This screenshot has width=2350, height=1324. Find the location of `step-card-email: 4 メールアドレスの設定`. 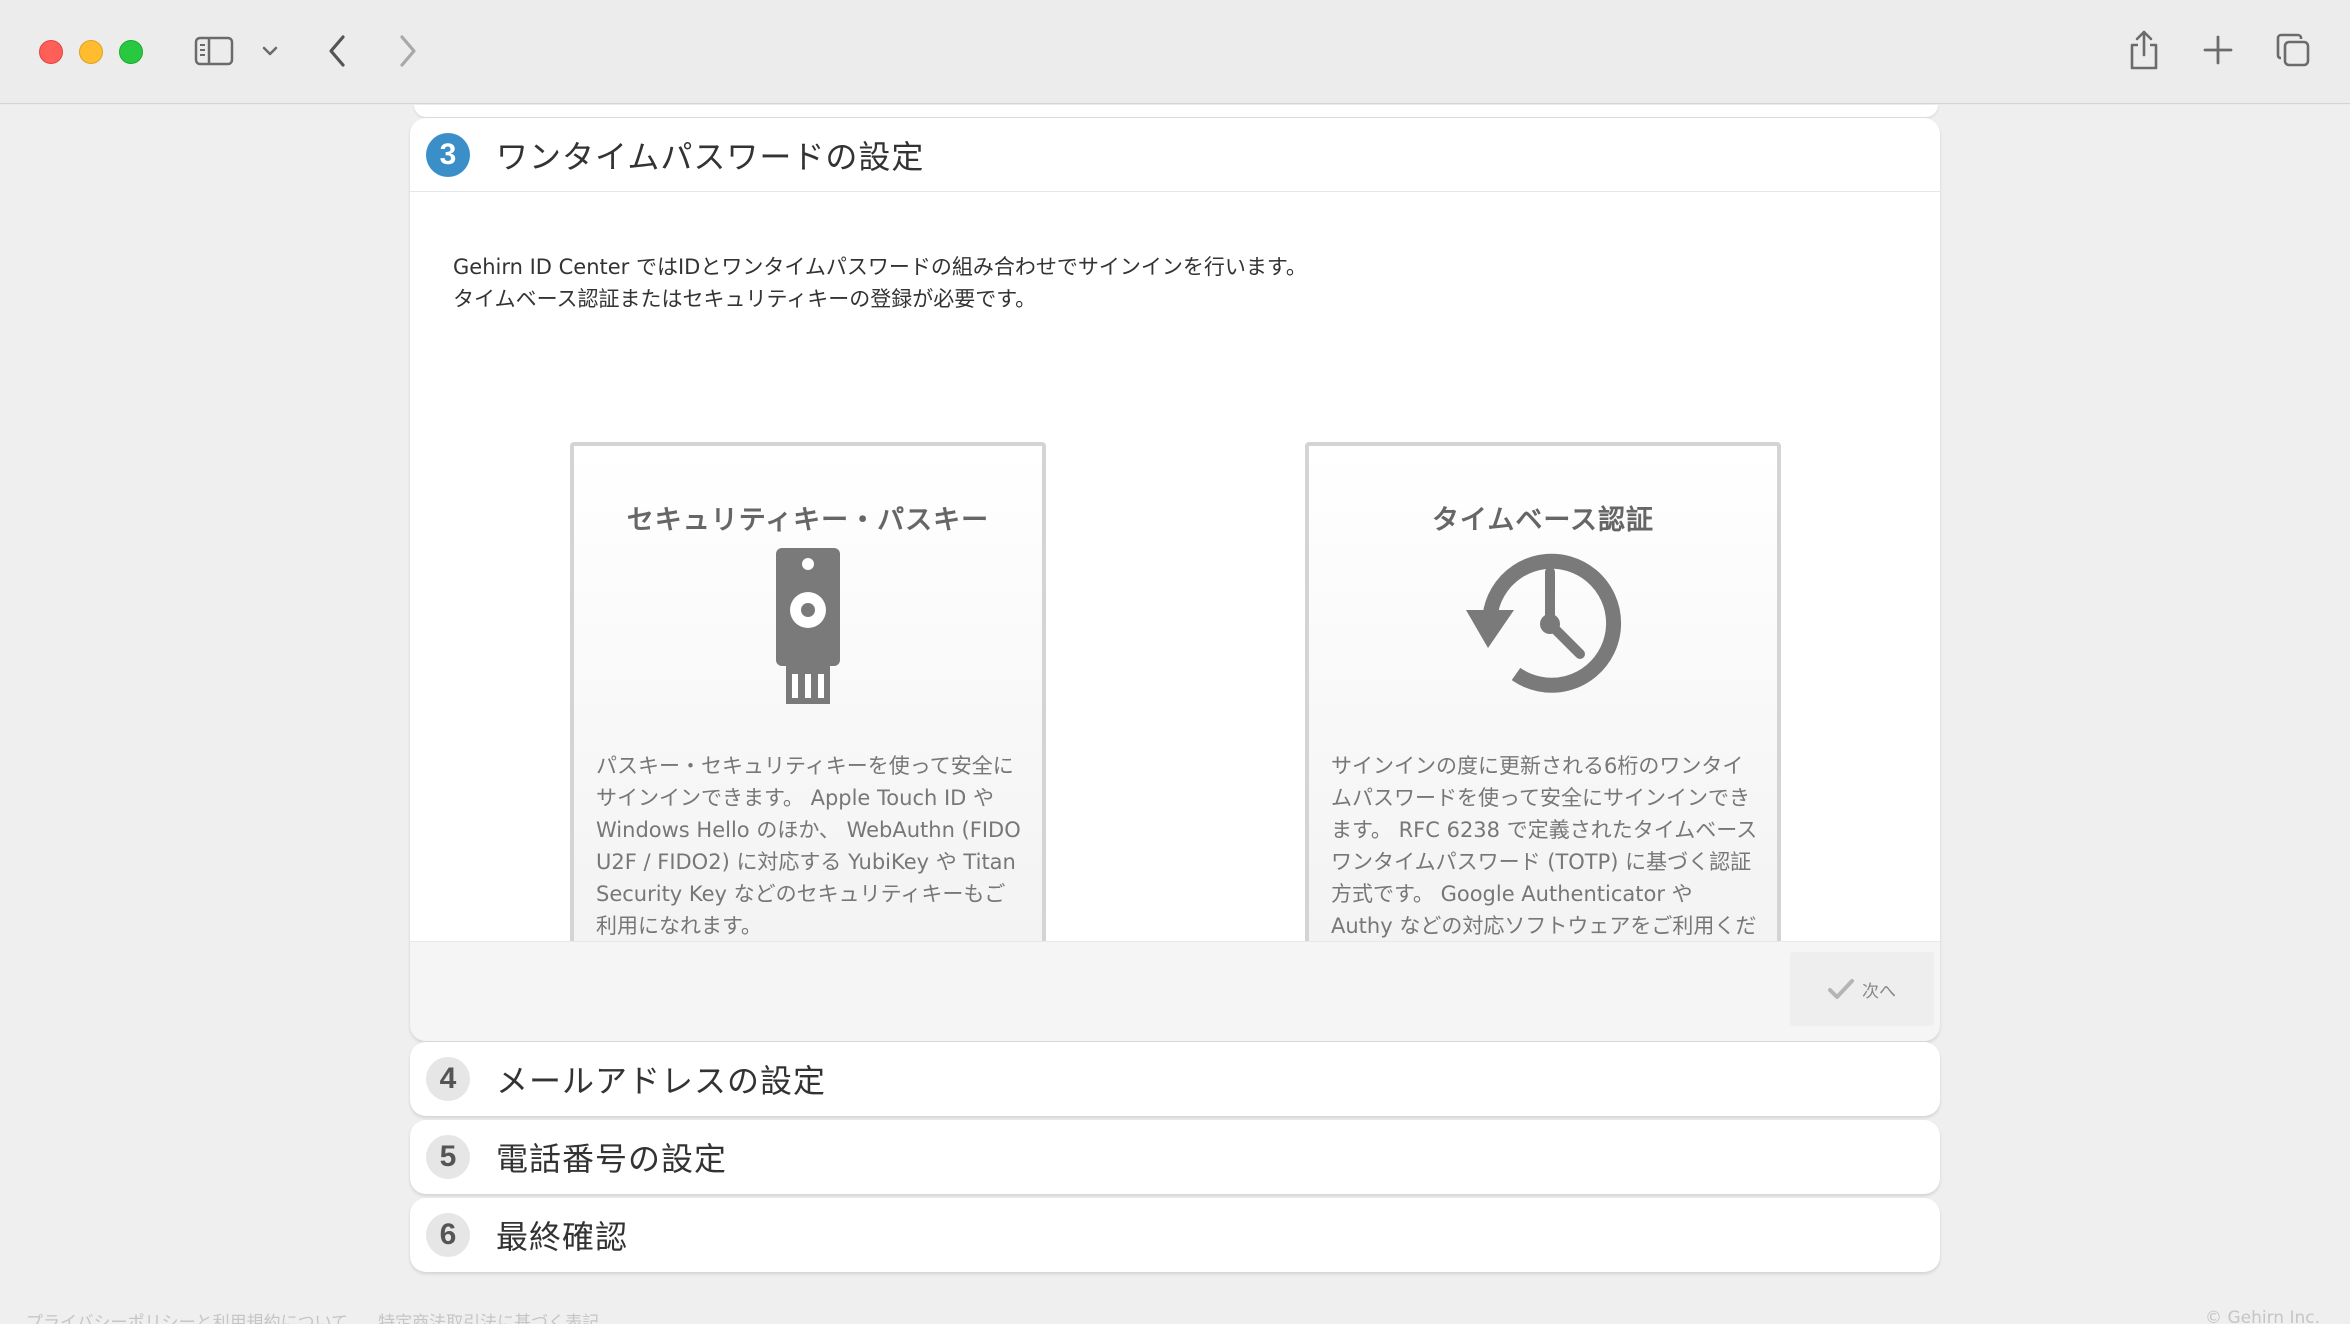

step-card-email: 4 メールアドレスの設定 is located at coordinates (1175, 1079).